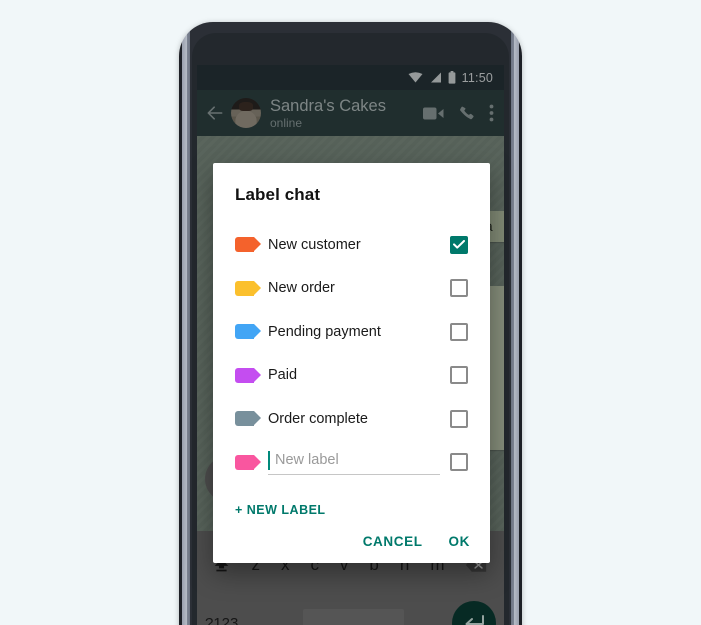  I want to click on check-icon, so click(459, 244).